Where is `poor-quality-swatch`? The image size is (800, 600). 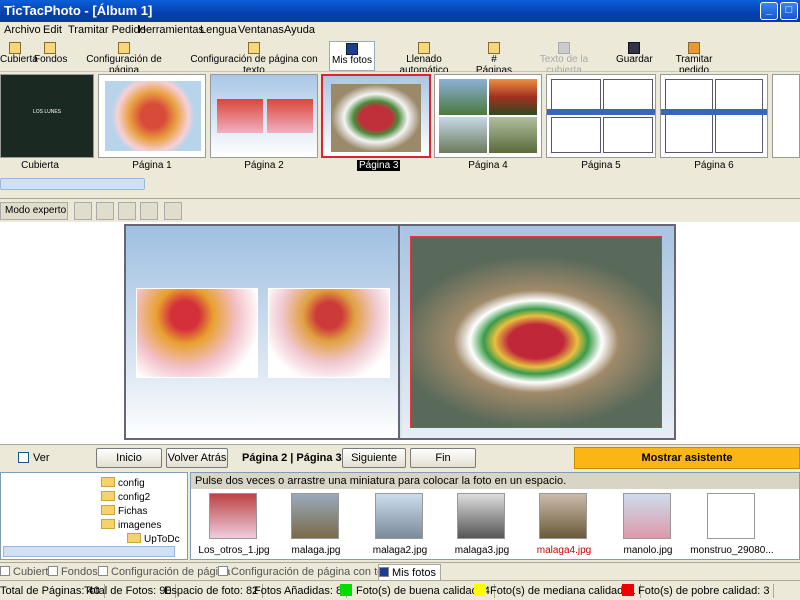
poor-quality-swatch is located at coordinates (628, 590).